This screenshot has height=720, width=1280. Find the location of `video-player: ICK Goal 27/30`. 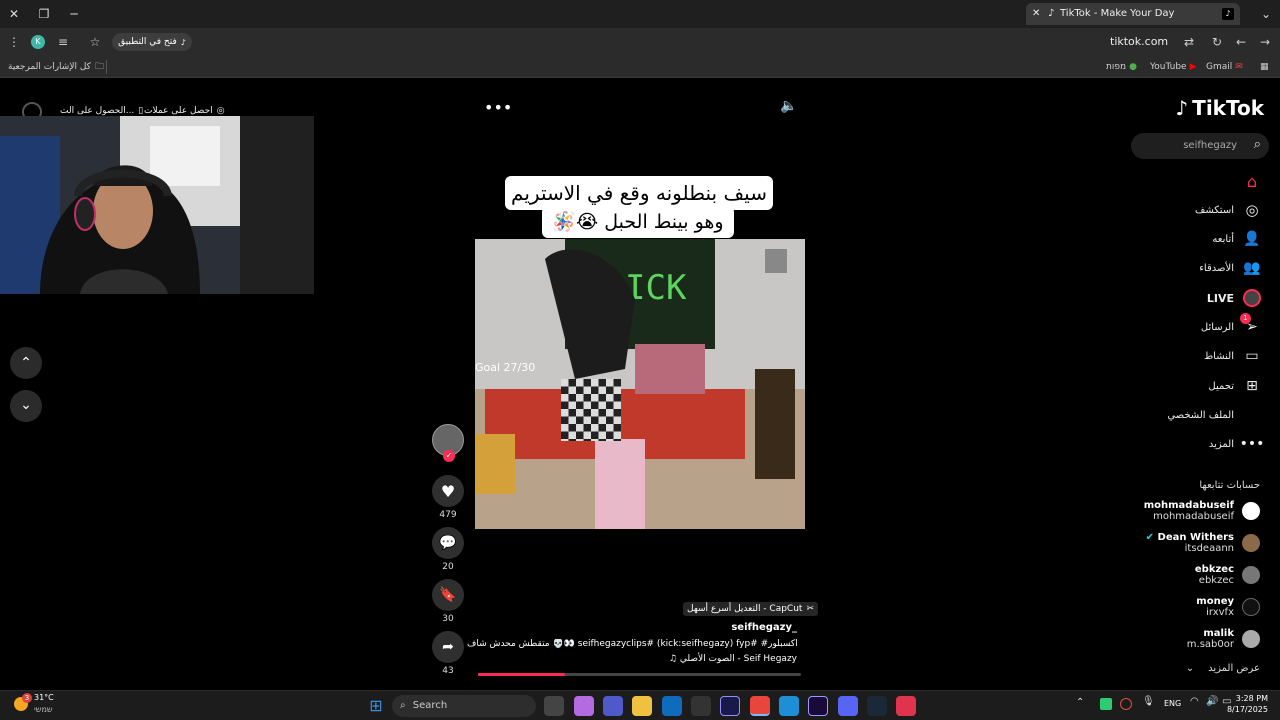

video-player: ICK Goal 27/30 is located at coordinates (640, 384).